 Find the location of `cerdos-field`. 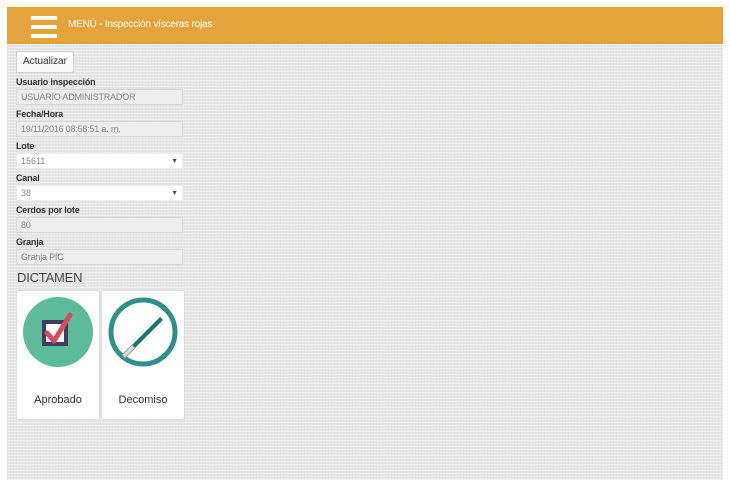

cerdos-field is located at coordinates (99, 225).